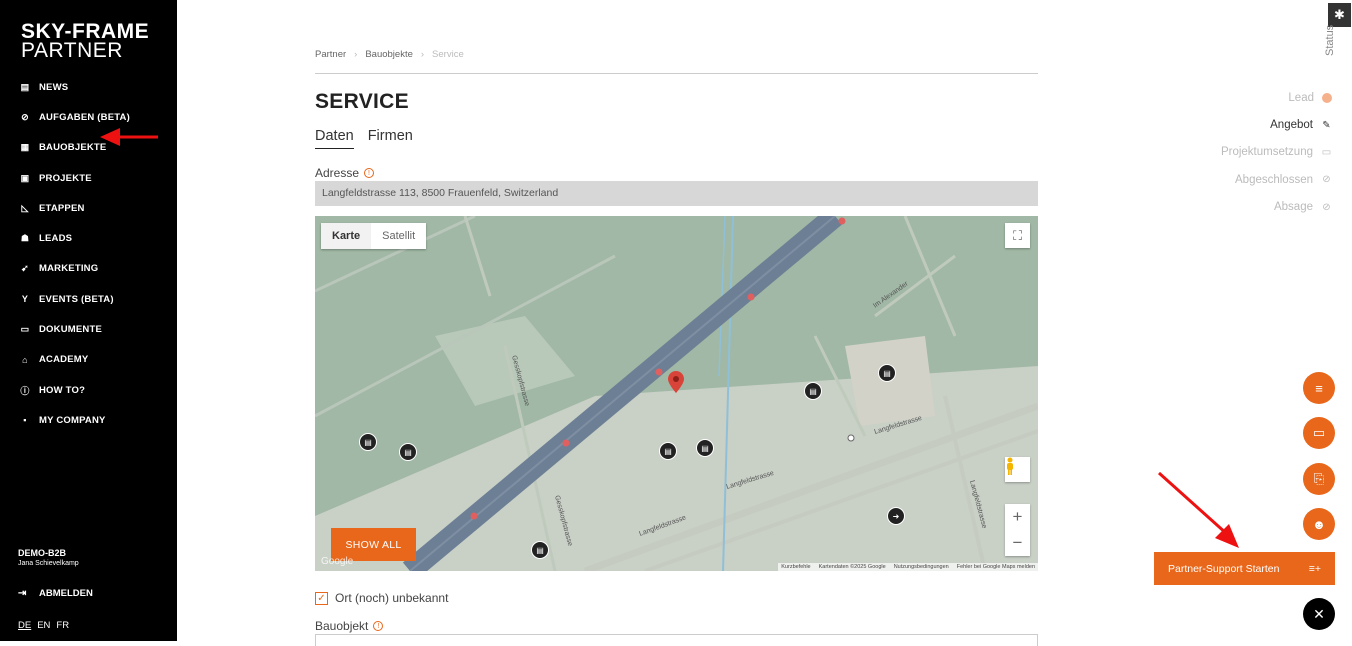 This screenshot has width=1352, height=646. I want to click on partner-support-button: Partner-Support Starten ≡+, so click(1244, 568).